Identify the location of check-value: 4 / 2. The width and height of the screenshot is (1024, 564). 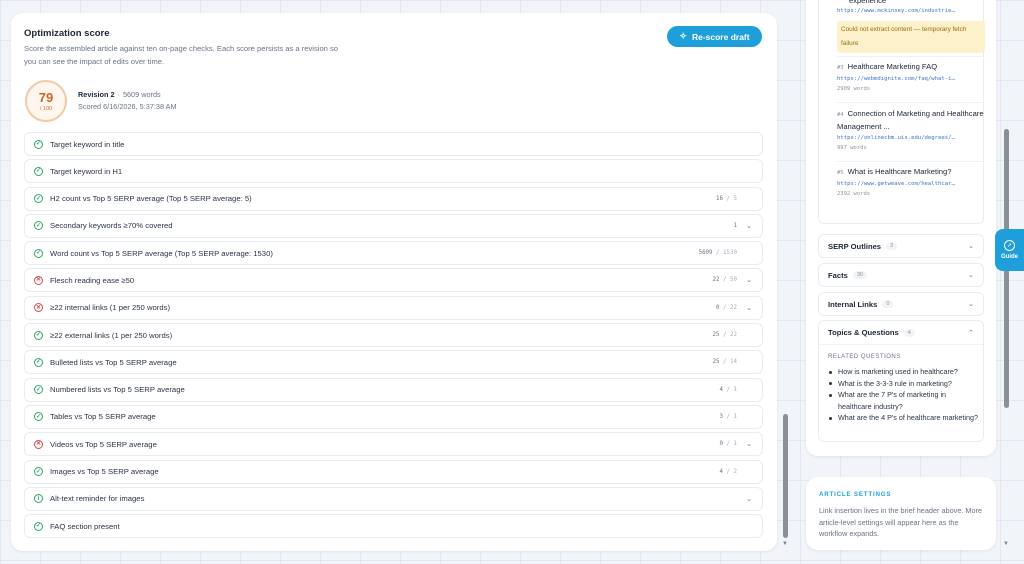
(728, 471).